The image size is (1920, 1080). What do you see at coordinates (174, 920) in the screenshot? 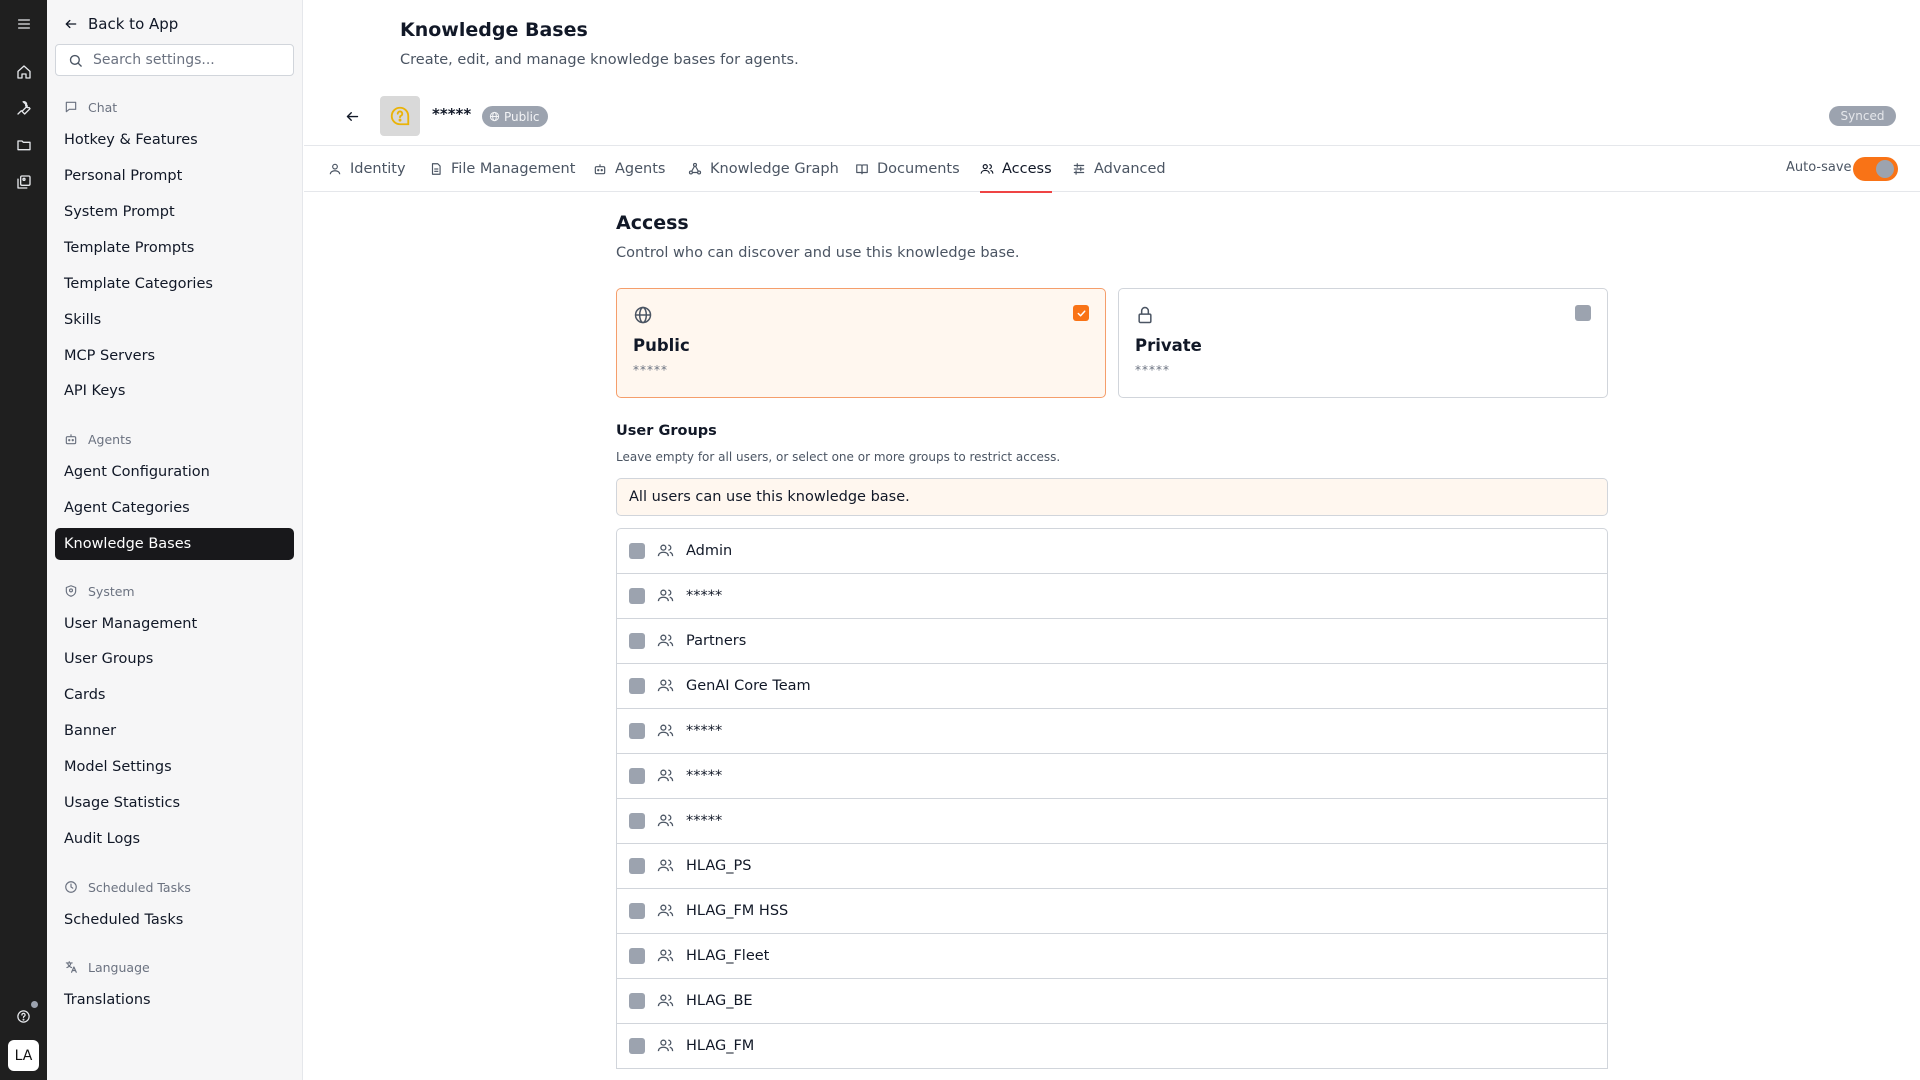
I see `sidebar-item-scheduled-tasks: Scheduled Tasks` at bounding box center [174, 920].